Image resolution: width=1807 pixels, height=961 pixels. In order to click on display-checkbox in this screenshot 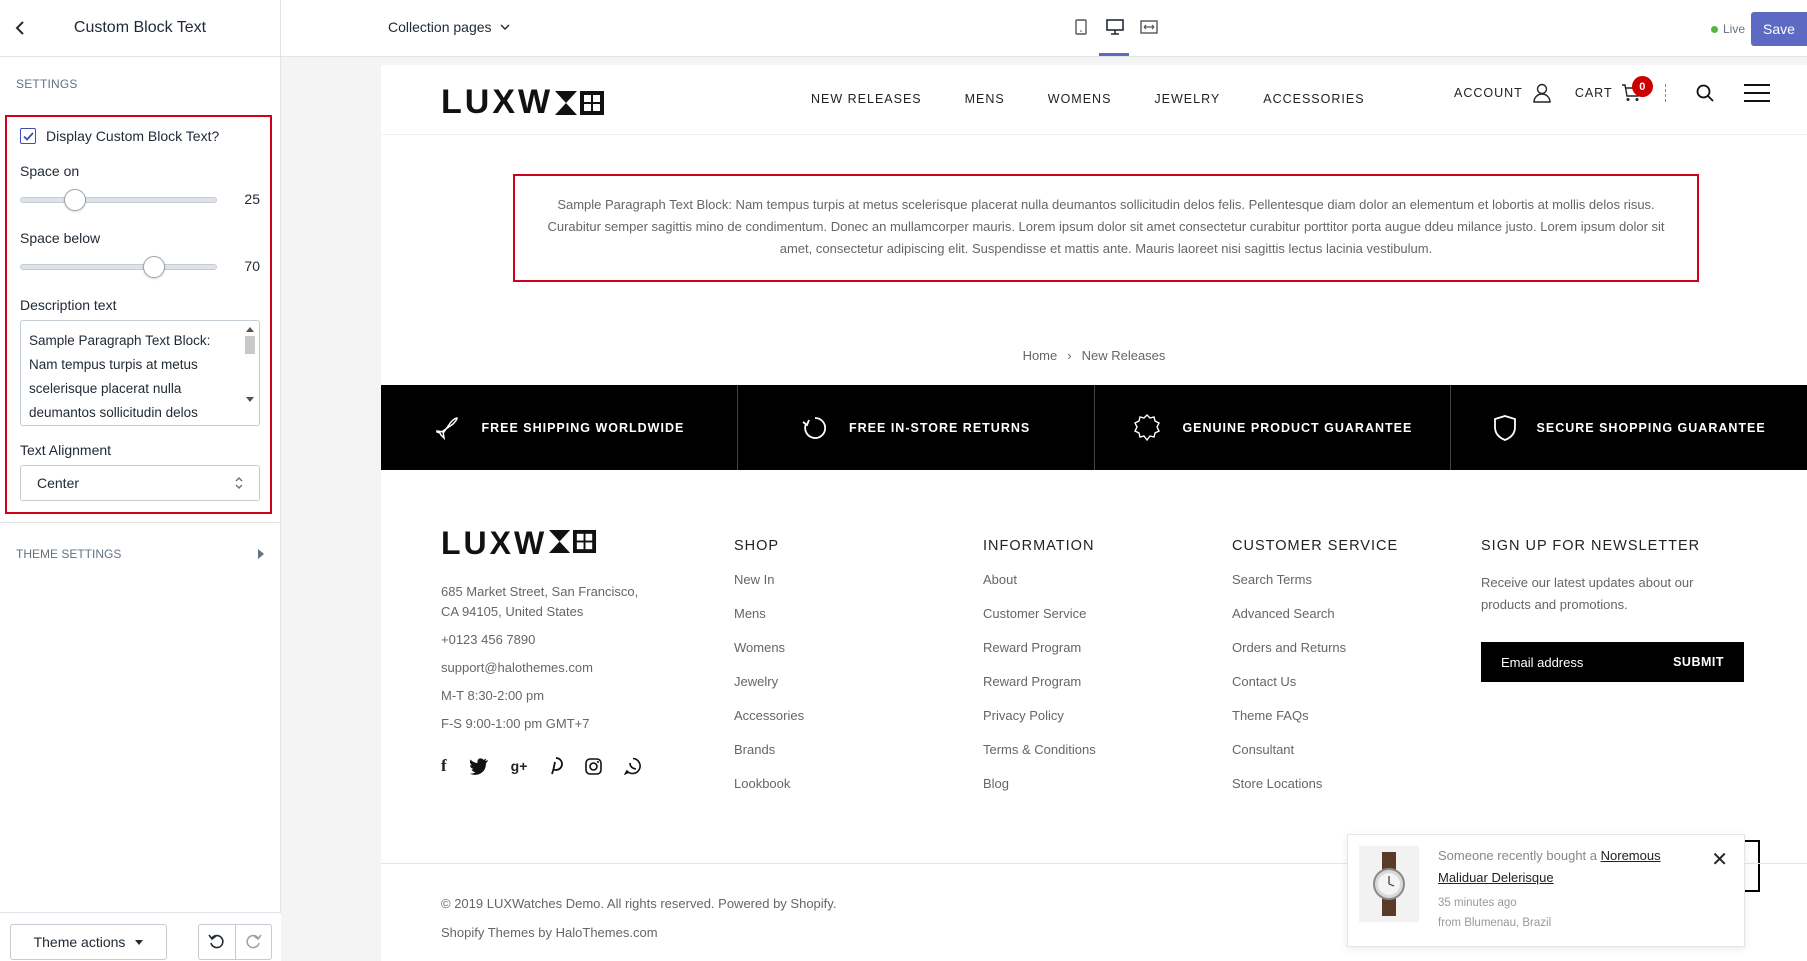, I will do `click(28, 136)`.